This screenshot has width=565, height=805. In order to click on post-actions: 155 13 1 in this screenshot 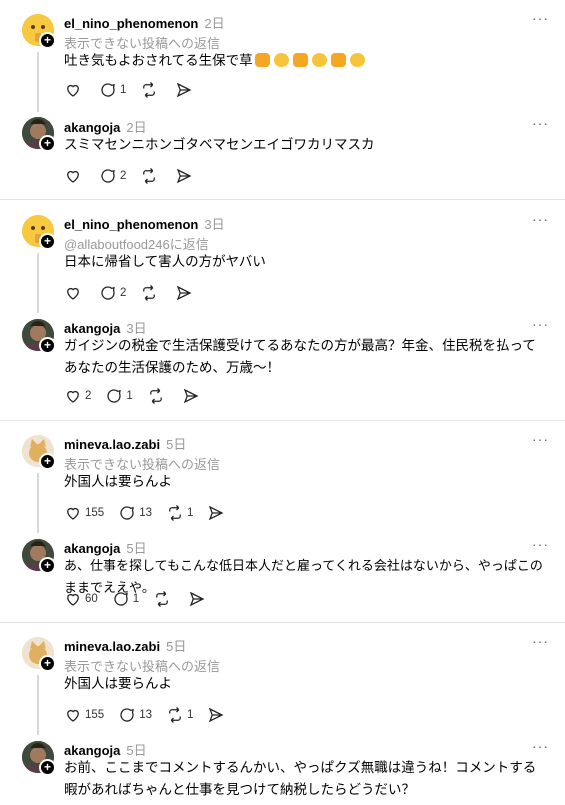, I will do `click(151, 513)`.